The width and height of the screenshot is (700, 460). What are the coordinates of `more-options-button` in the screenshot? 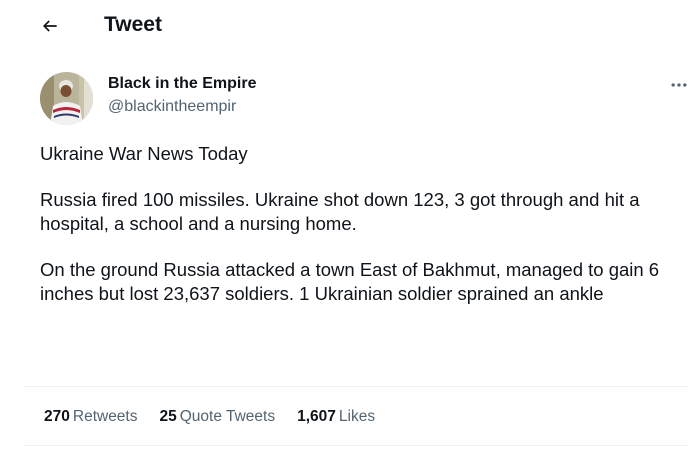 It's located at (679, 85).